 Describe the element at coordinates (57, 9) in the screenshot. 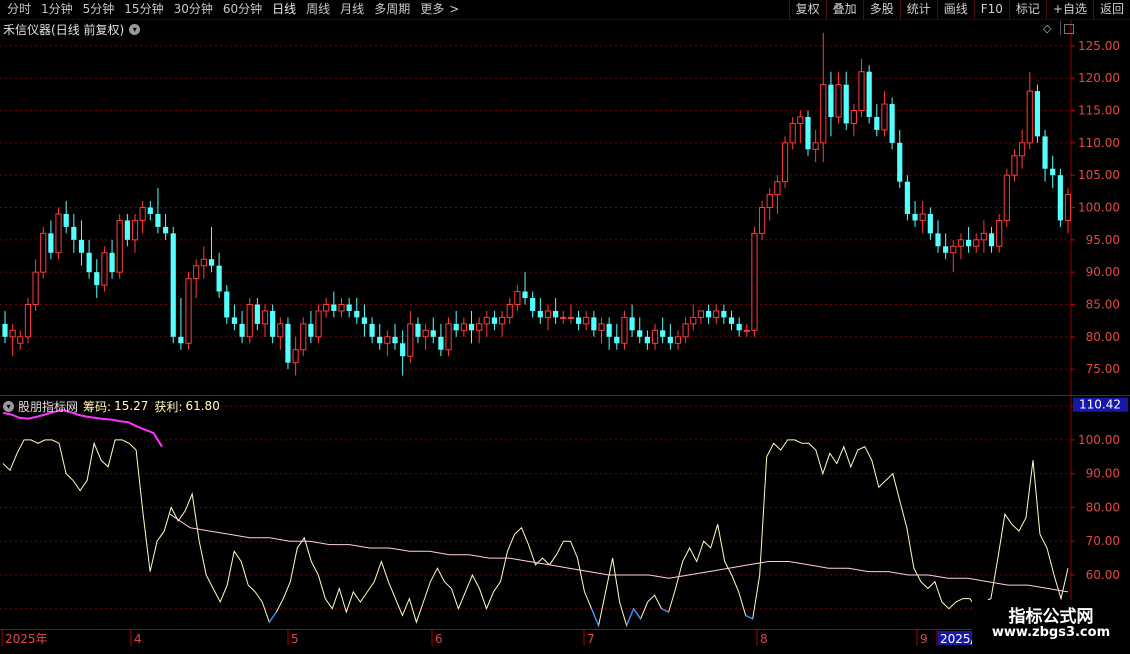

I see `period-tab-1: 1分钟` at that location.